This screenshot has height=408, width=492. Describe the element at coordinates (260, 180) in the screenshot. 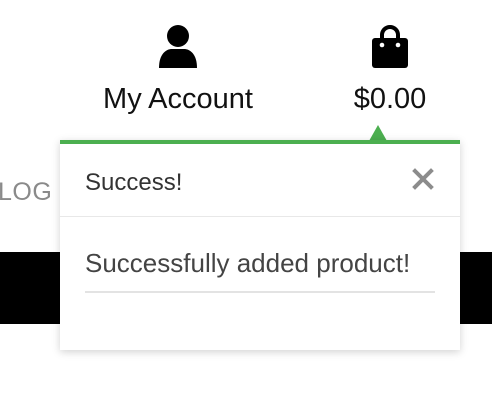

I see `notification-header: Success!` at that location.